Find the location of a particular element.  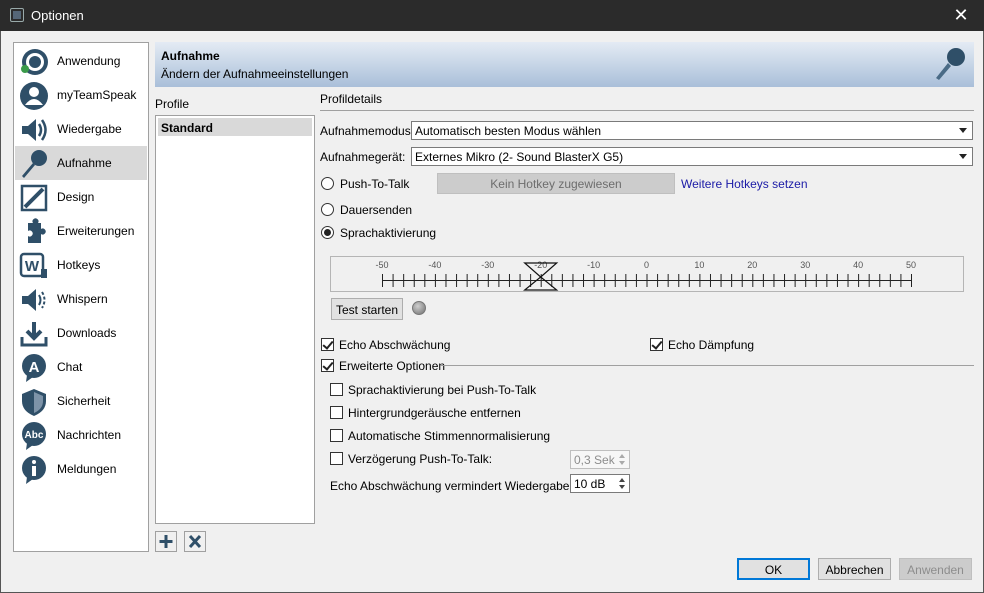

meter-tick-label: 30 is located at coordinates (805, 265).